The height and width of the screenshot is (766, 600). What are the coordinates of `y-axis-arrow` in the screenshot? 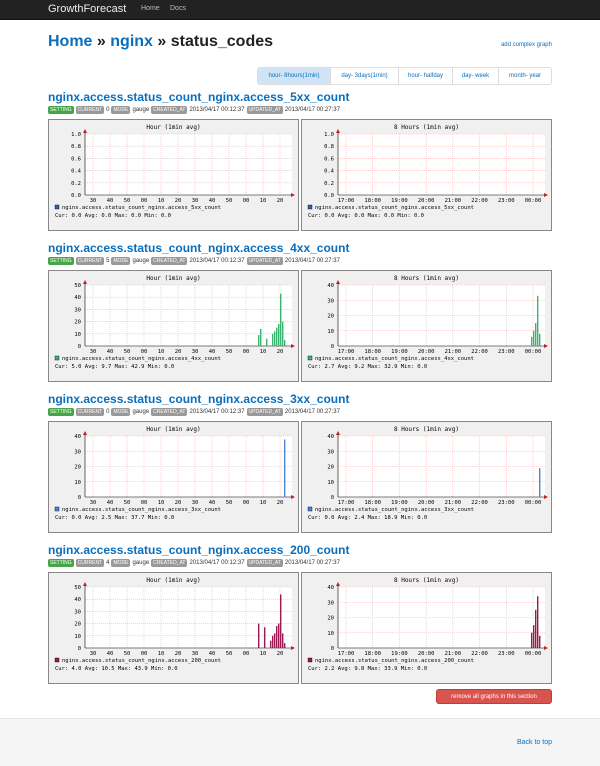 It's located at (338, 282).